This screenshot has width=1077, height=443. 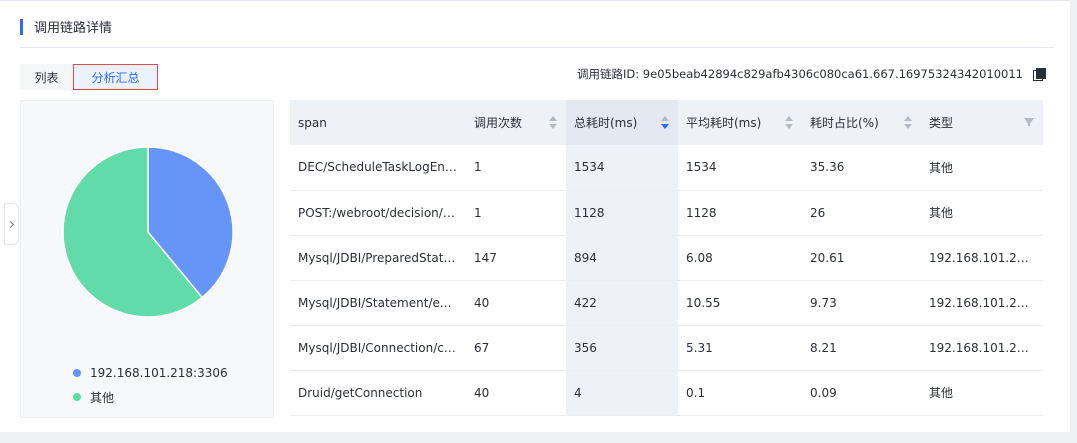 What do you see at coordinates (1039, 74) in the screenshot?
I see `copy-icon` at bounding box center [1039, 74].